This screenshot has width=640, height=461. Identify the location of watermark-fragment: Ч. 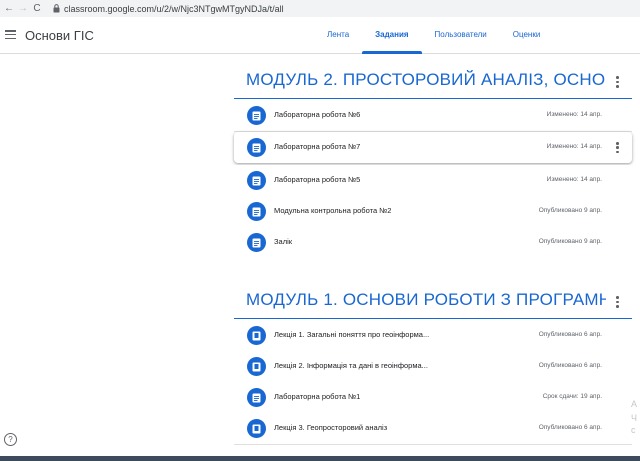
(634, 418).